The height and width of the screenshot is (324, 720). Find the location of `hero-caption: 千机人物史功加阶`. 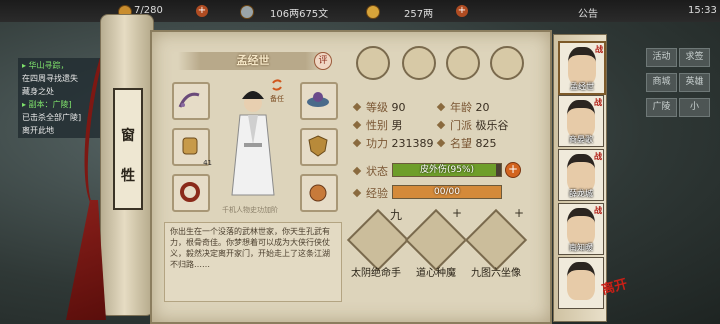

hero-caption: 千机人物史功加阶 is located at coordinates (250, 210).